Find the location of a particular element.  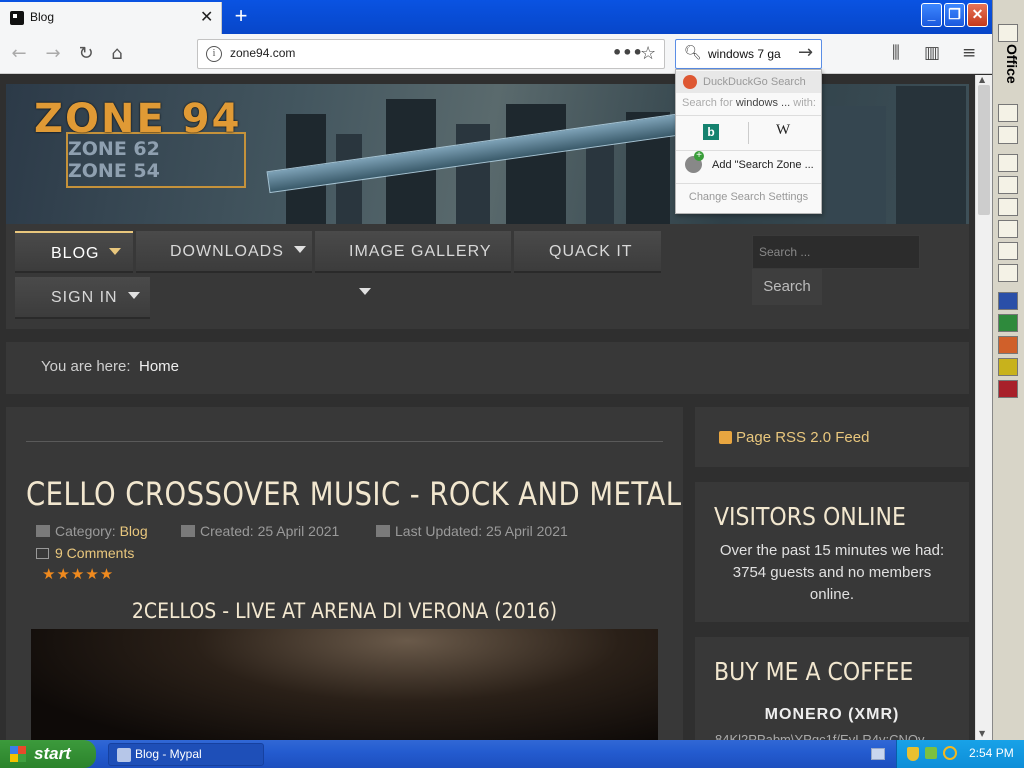

site-favicon-icon is located at coordinates (17, 18).